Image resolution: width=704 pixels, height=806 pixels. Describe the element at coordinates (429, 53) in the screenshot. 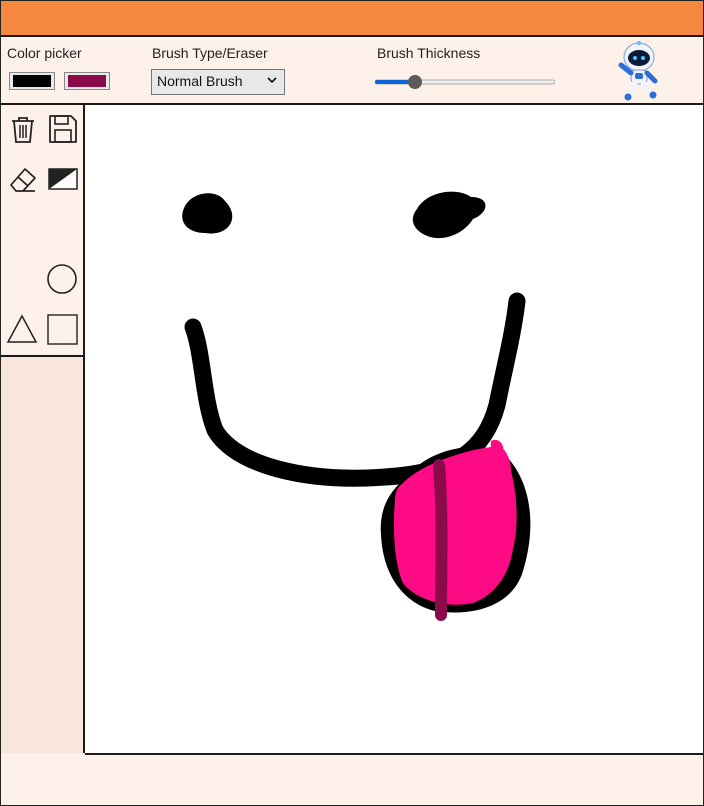

I see `brush-thickness-label: Brush Thickness` at that location.